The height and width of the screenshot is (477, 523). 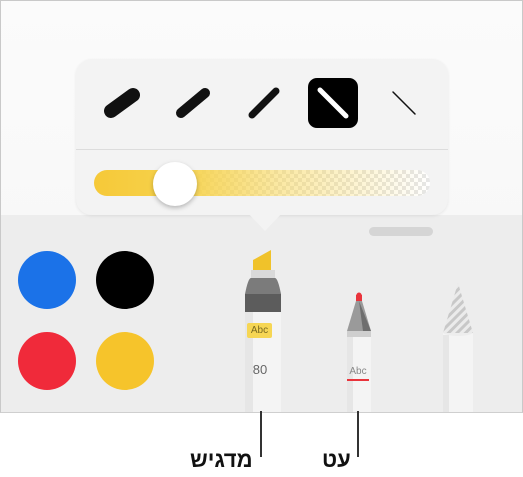 What do you see at coordinates (358, 371) in the screenshot?
I see `pen-sample-text: Abc` at bounding box center [358, 371].